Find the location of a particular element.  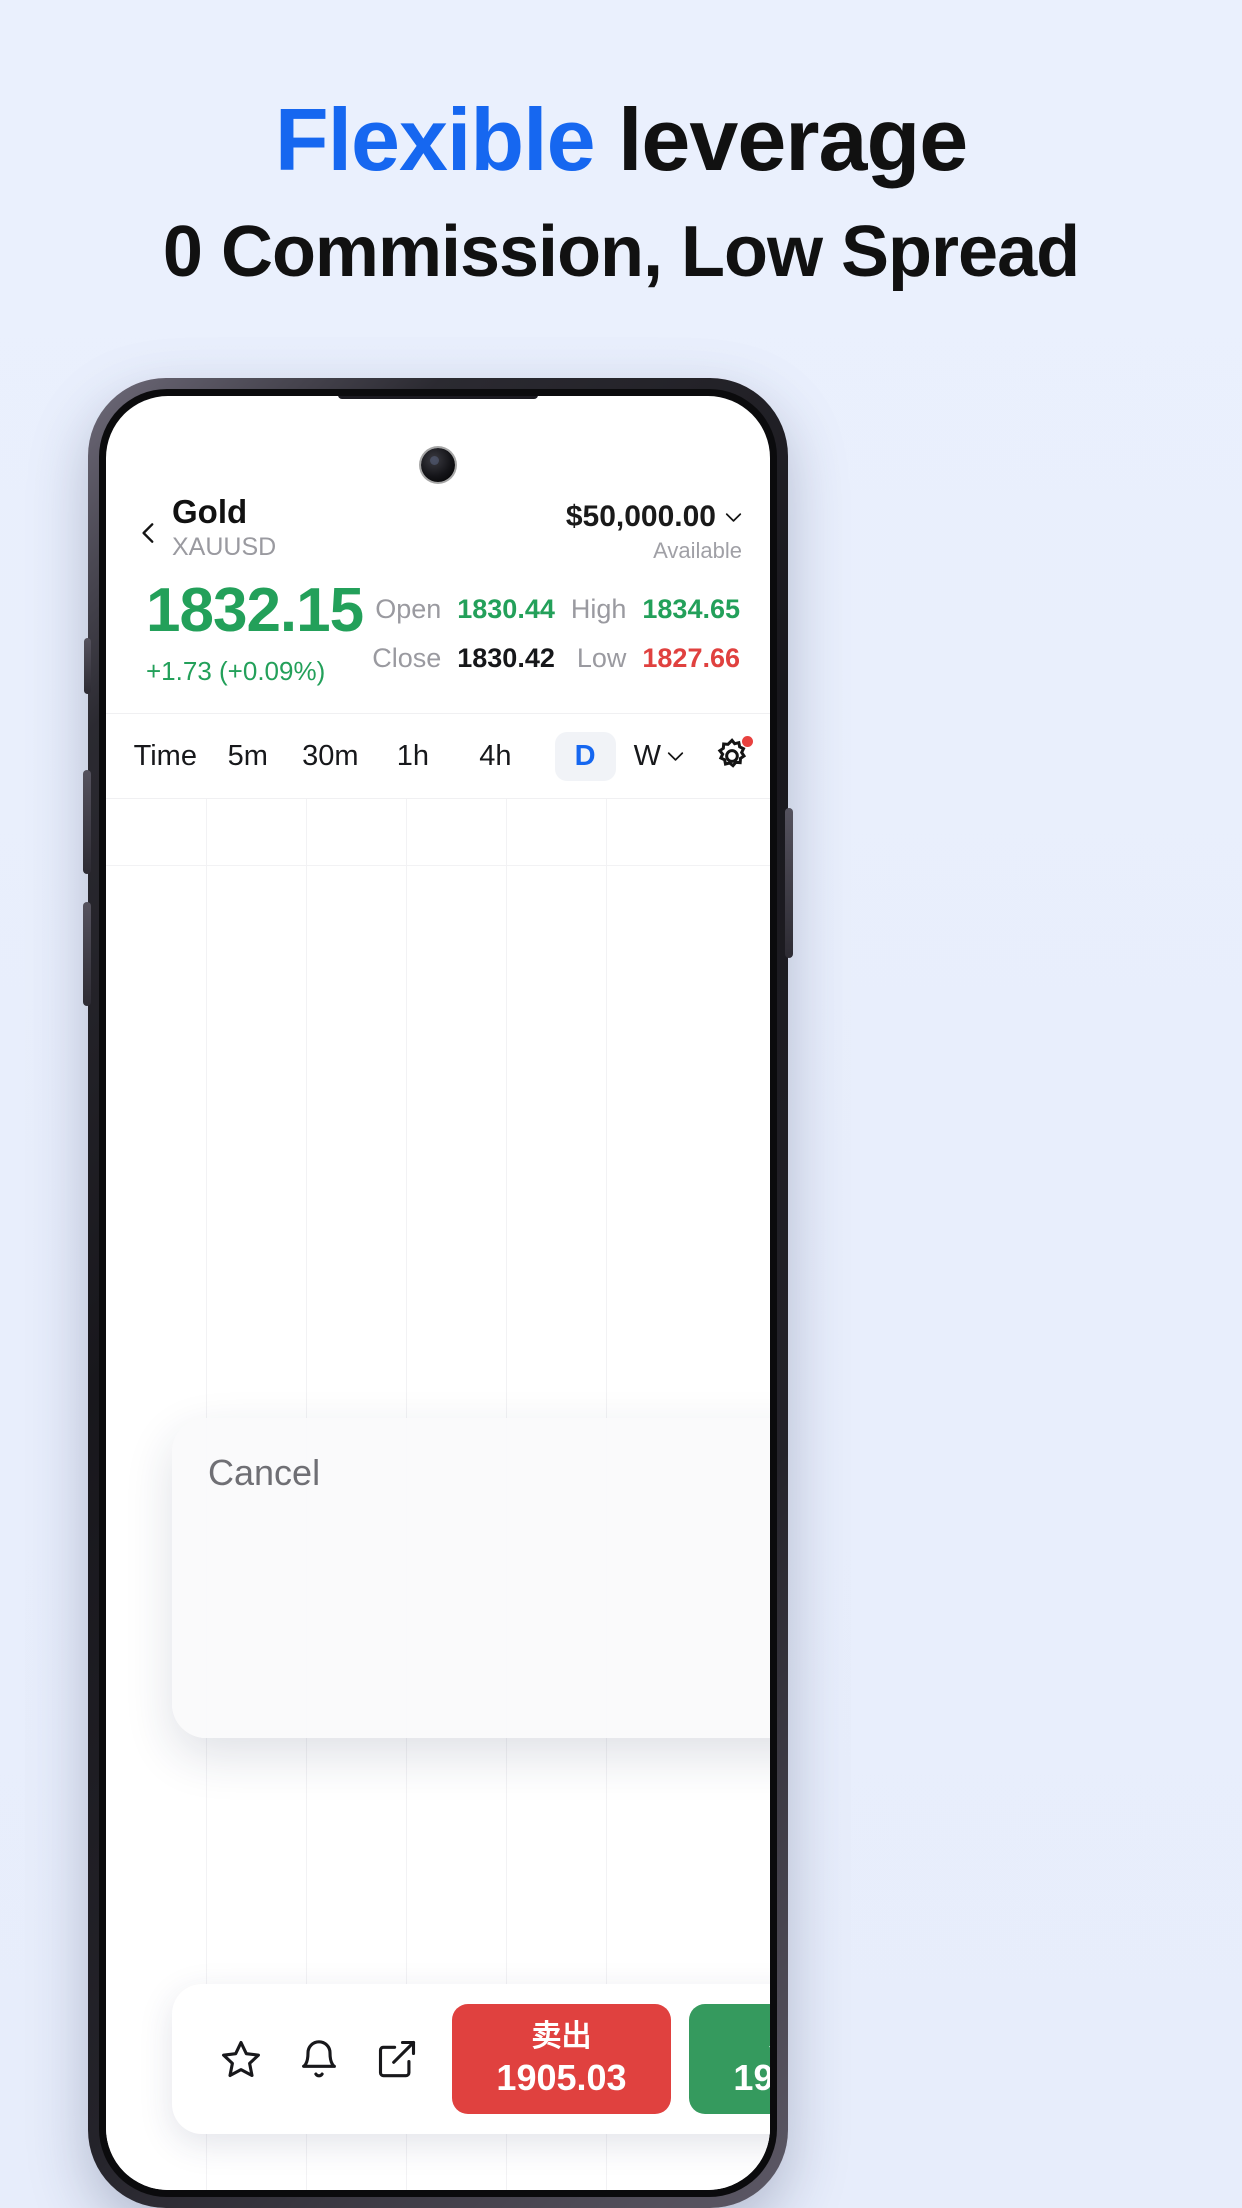

settings-badge-dot is located at coordinates (747, 741).